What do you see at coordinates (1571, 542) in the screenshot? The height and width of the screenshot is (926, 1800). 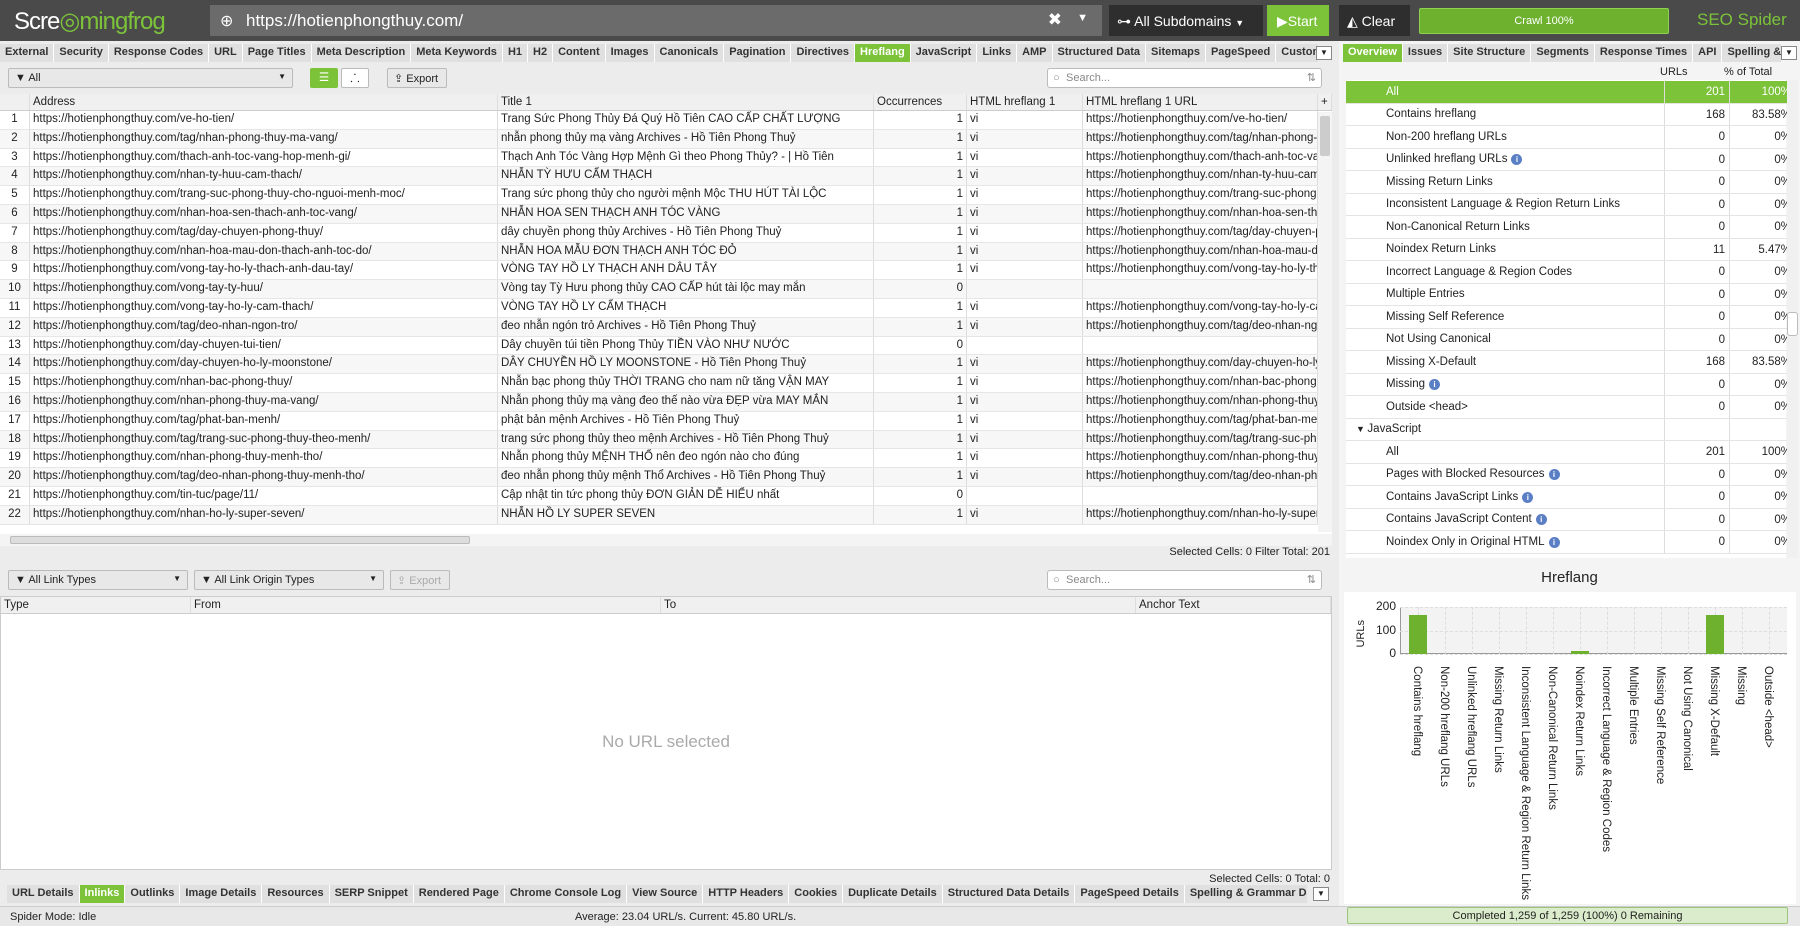 I see `overview-row: Noindex Only in Original HTML i 0 0%` at bounding box center [1571, 542].